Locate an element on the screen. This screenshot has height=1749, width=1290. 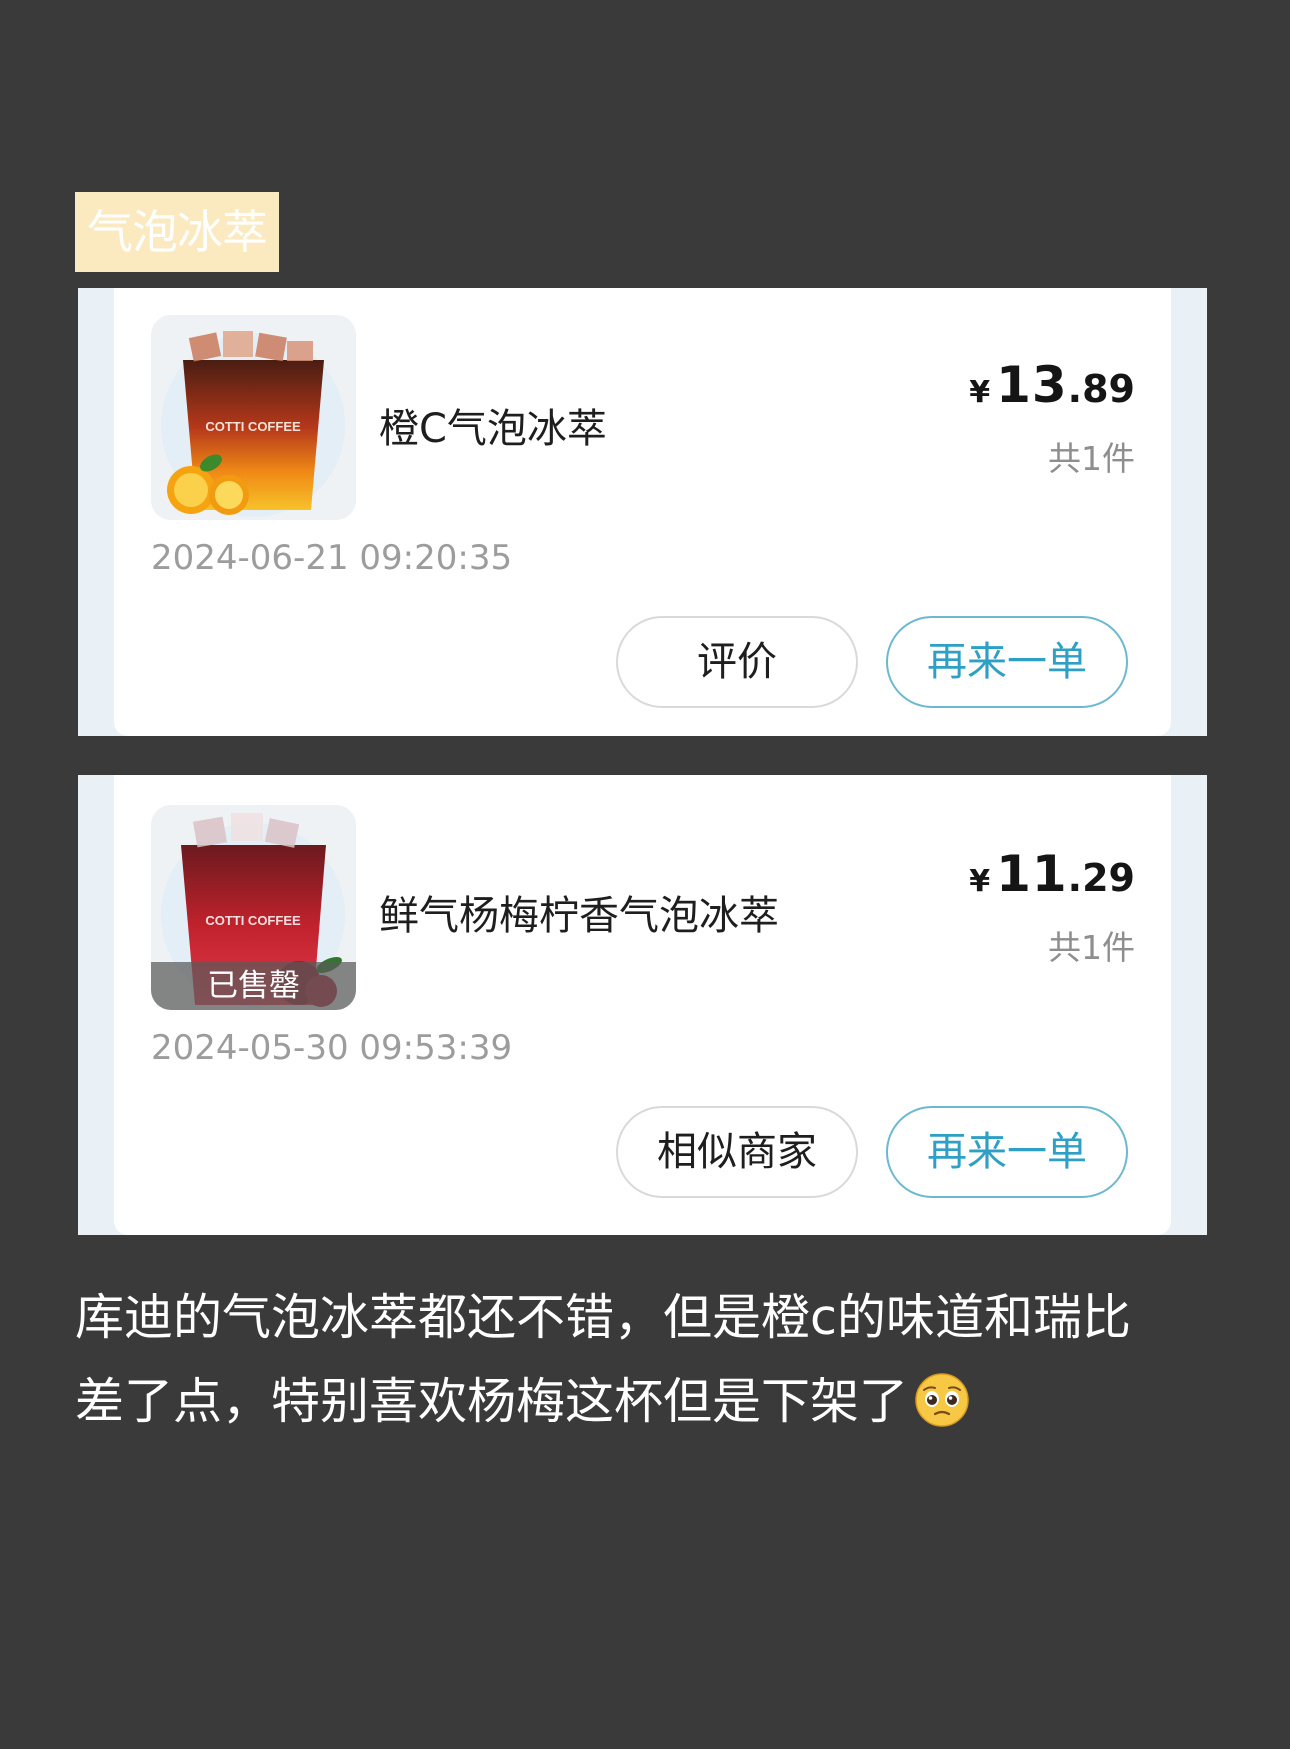
price-integer: 13 is located at coordinates (1032, 385).